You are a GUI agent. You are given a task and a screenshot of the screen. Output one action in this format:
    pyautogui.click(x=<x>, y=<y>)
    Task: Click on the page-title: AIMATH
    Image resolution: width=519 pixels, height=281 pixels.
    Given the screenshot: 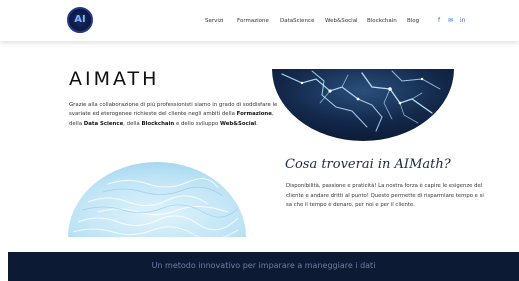 What is the action you would take?
    pyautogui.click(x=114, y=79)
    